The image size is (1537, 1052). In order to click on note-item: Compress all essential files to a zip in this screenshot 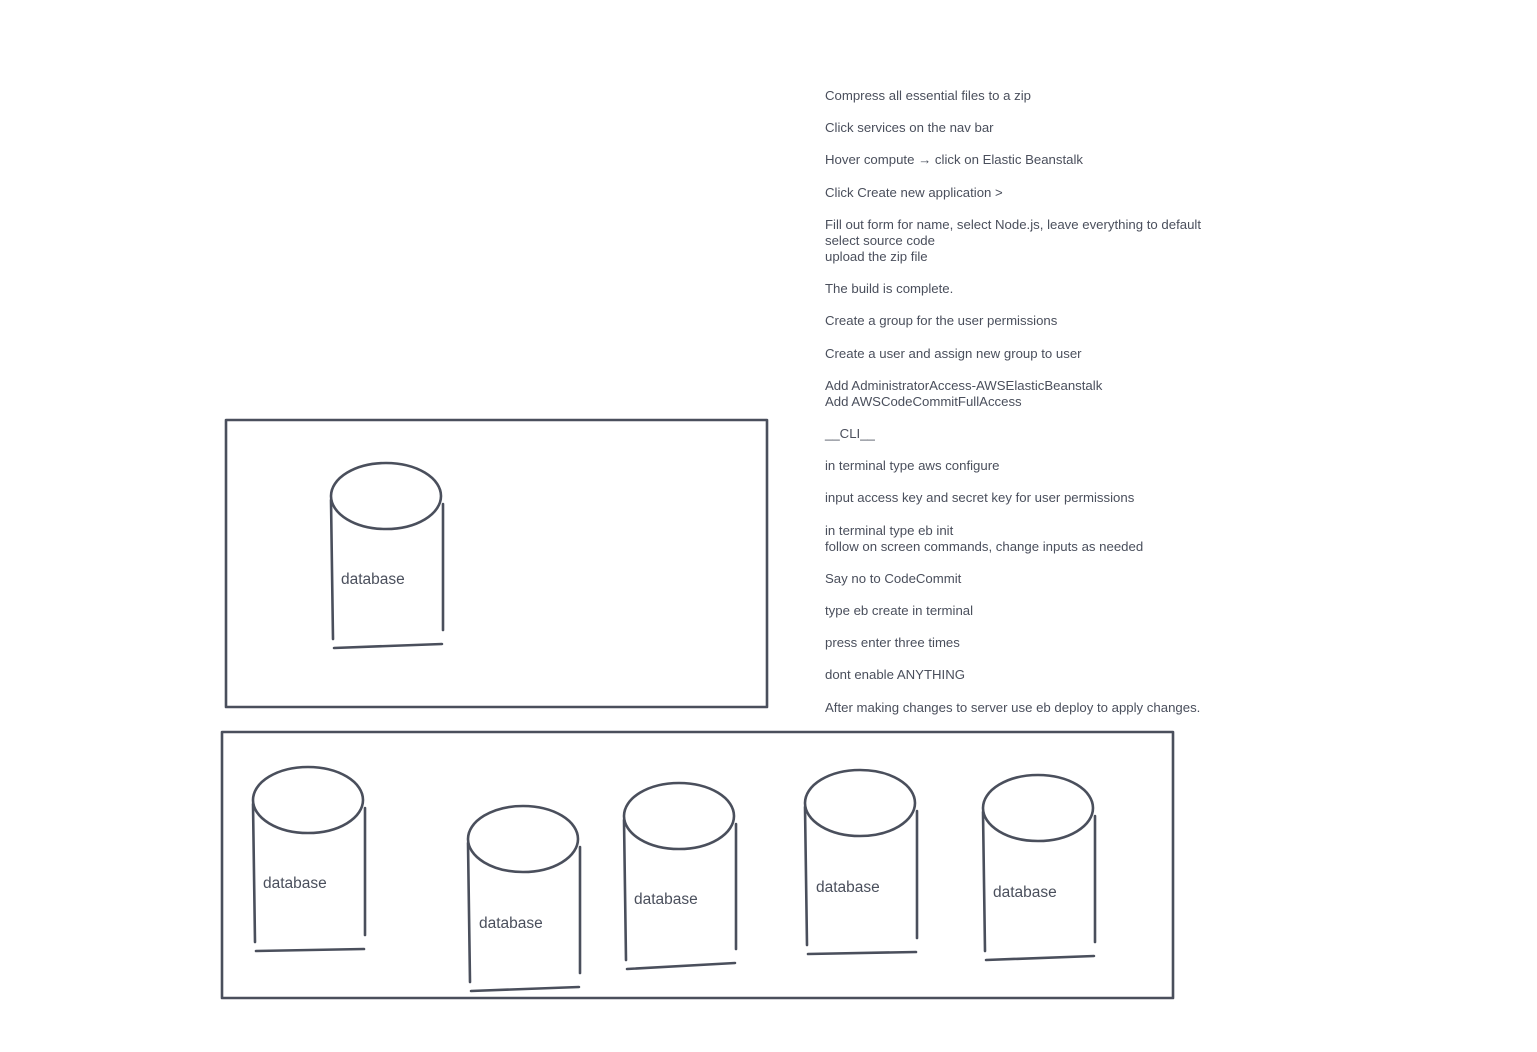, I will do `click(1060, 96)`.